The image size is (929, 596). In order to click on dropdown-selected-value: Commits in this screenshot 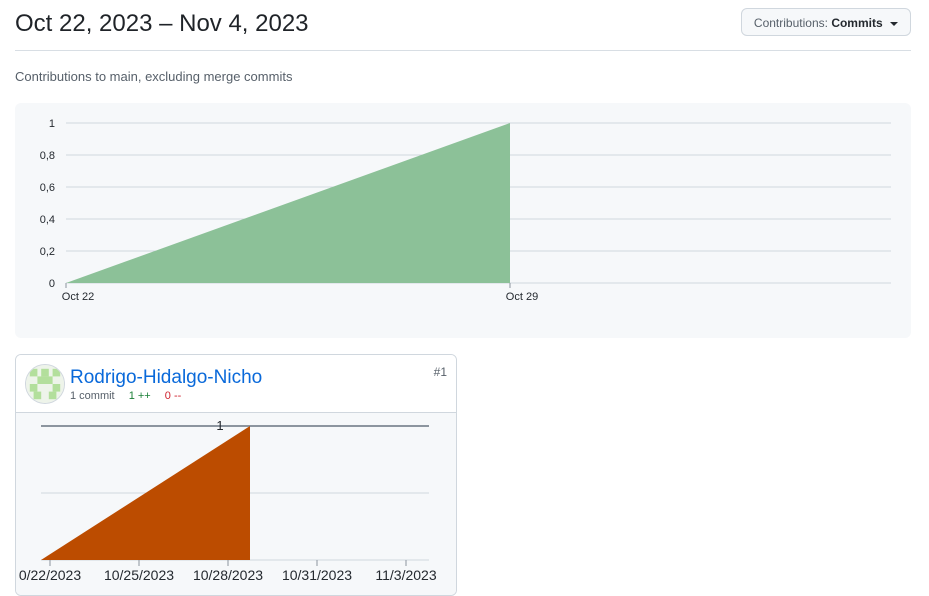, I will do `click(857, 23)`.